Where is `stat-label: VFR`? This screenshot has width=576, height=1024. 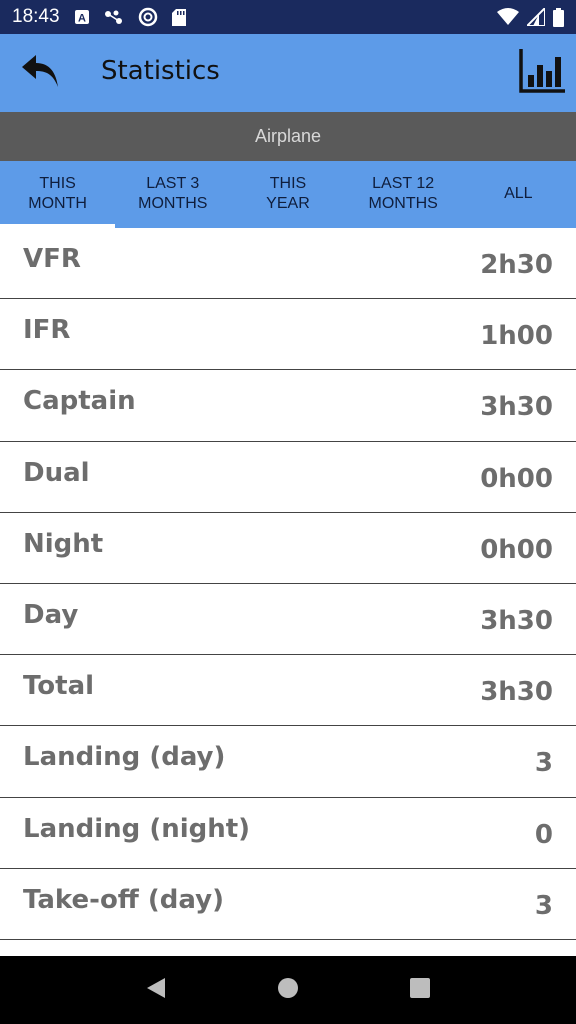 stat-label: VFR is located at coordinates (52, 259).